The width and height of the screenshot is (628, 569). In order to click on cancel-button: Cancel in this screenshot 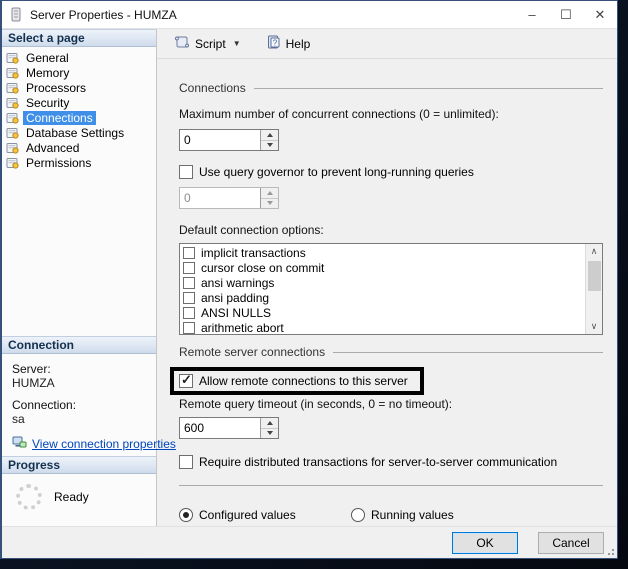, I will do `click(571, 542)`.